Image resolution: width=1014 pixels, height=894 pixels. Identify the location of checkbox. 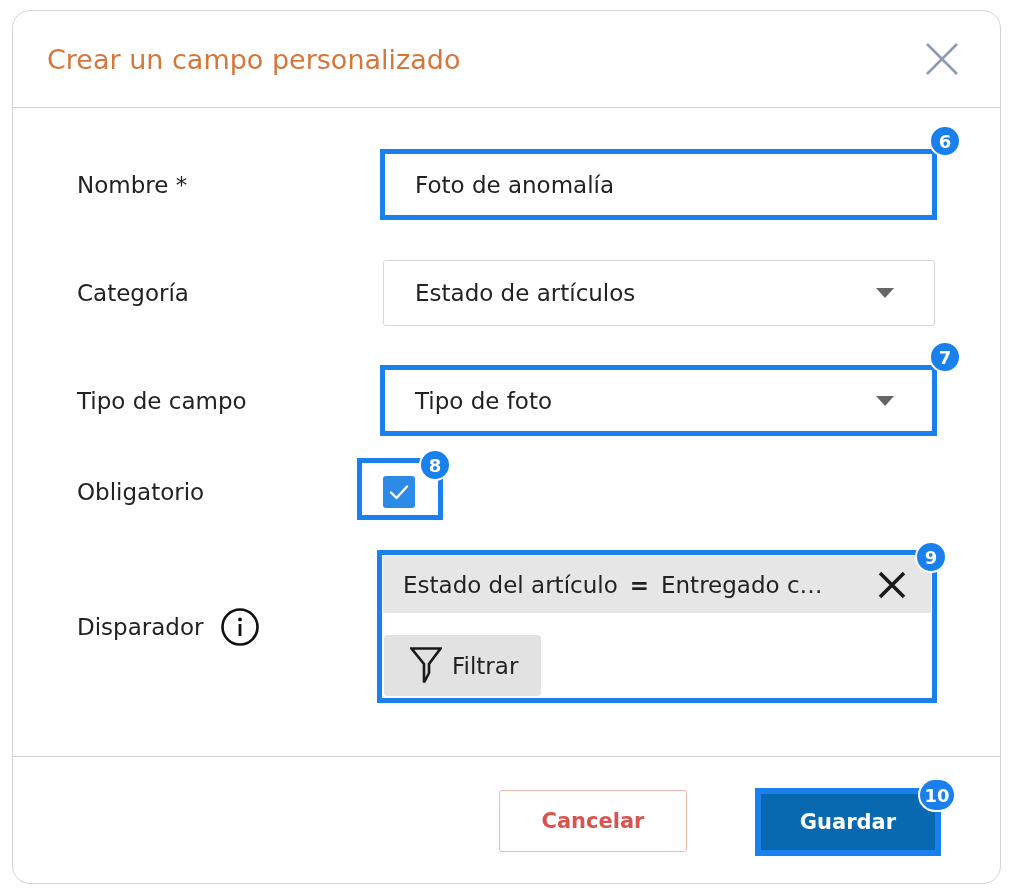
(399, 492).